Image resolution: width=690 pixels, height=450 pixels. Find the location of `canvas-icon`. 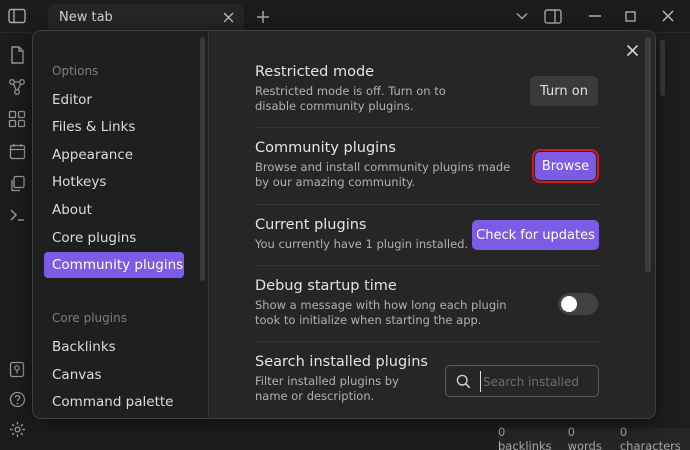

canvas-icon is located at coordinates (17, 119).